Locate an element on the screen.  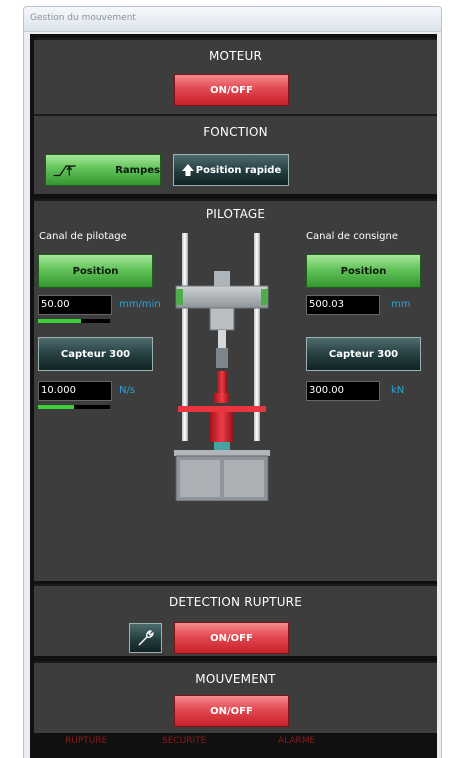
left-speed-progress is located at coordinates (74, 321).